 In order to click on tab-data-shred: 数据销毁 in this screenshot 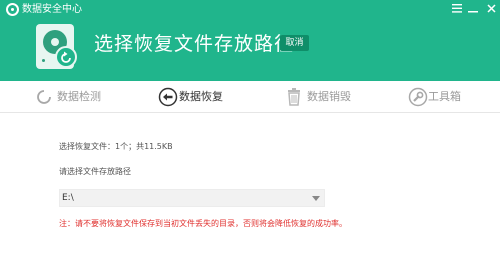, I will do `click(322, 97)`.